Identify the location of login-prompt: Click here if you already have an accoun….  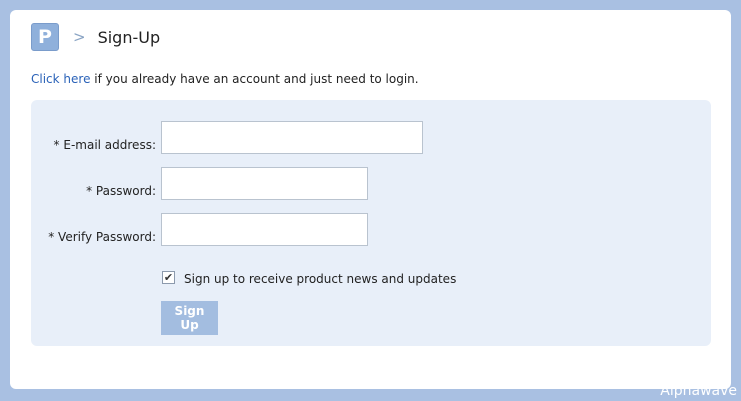
(225, 79).